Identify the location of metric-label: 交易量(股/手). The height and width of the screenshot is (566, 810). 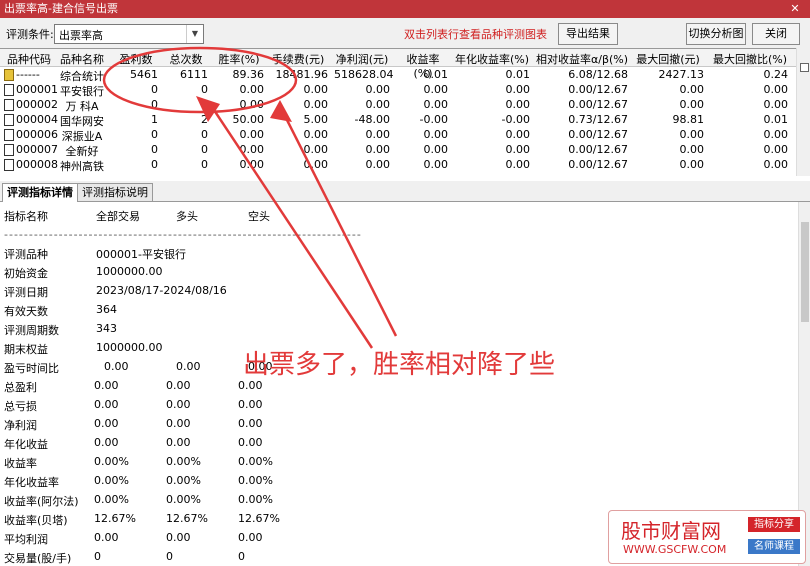
(38, 558).